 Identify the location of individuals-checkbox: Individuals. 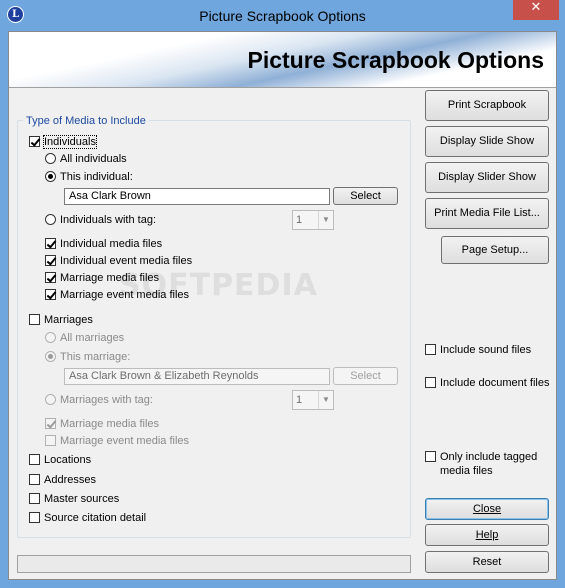
(63, 142).